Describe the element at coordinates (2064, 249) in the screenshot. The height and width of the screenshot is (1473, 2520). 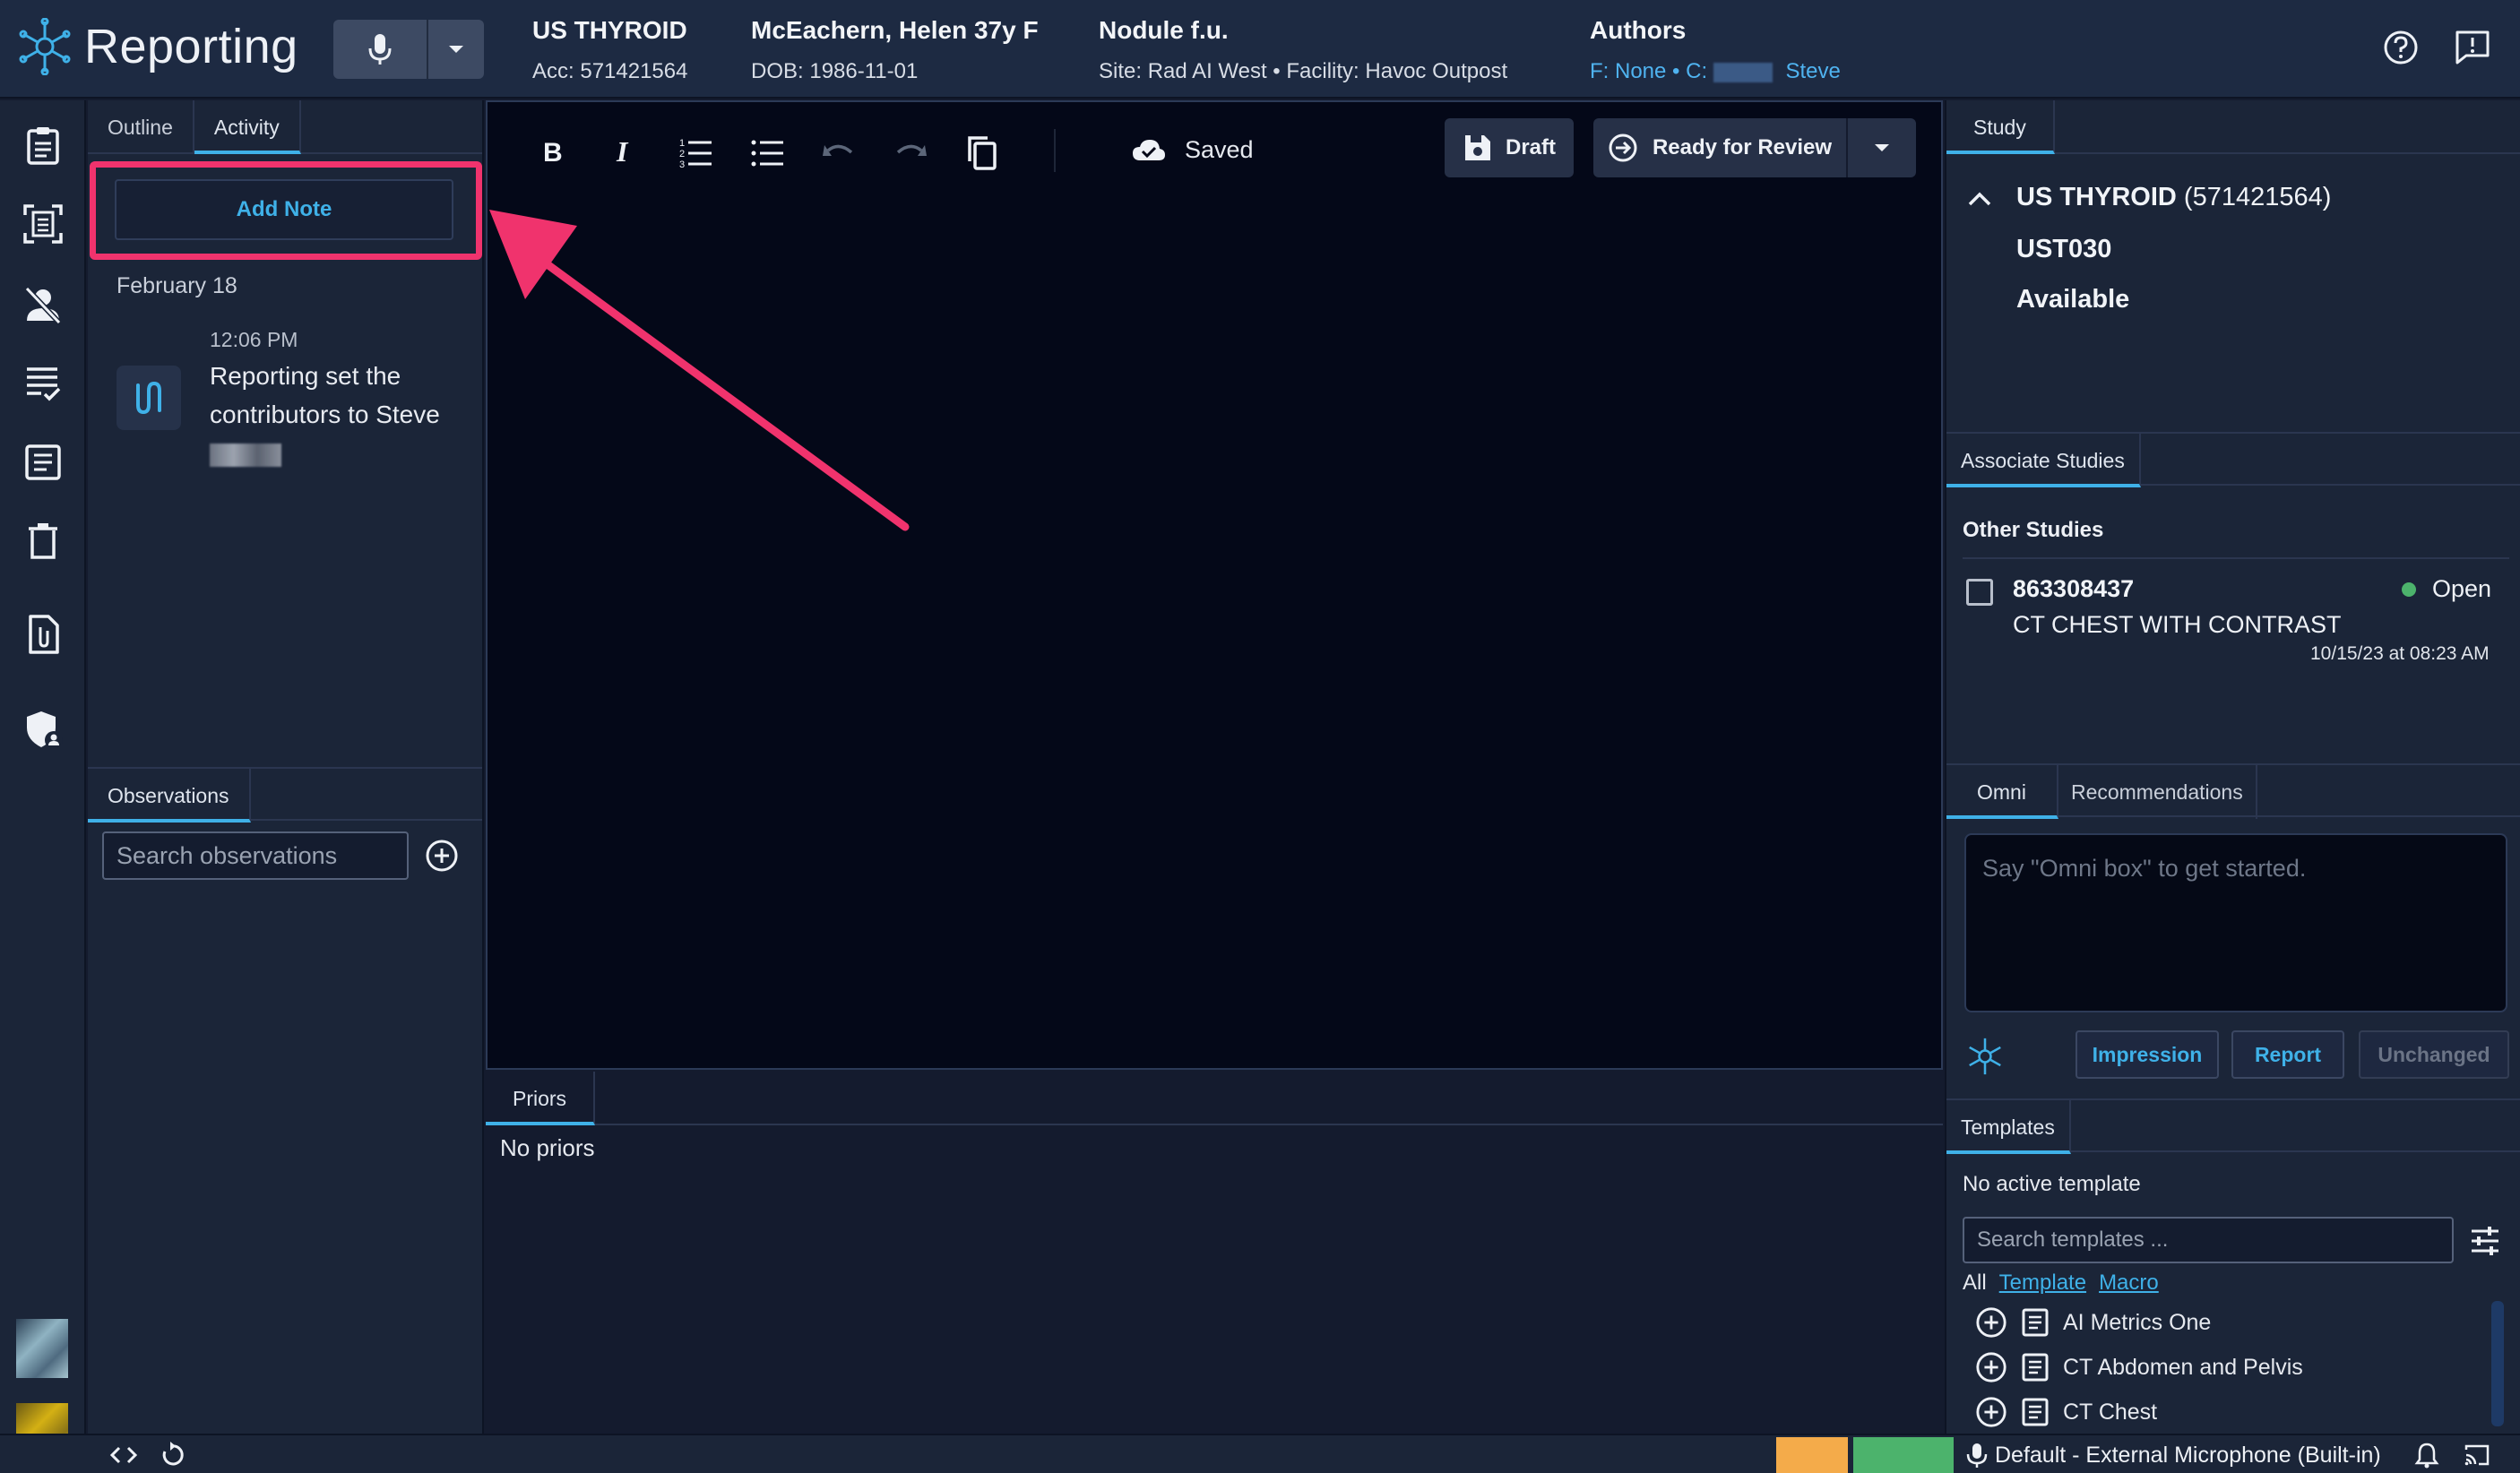
I see `study-code: UST030` at that location.